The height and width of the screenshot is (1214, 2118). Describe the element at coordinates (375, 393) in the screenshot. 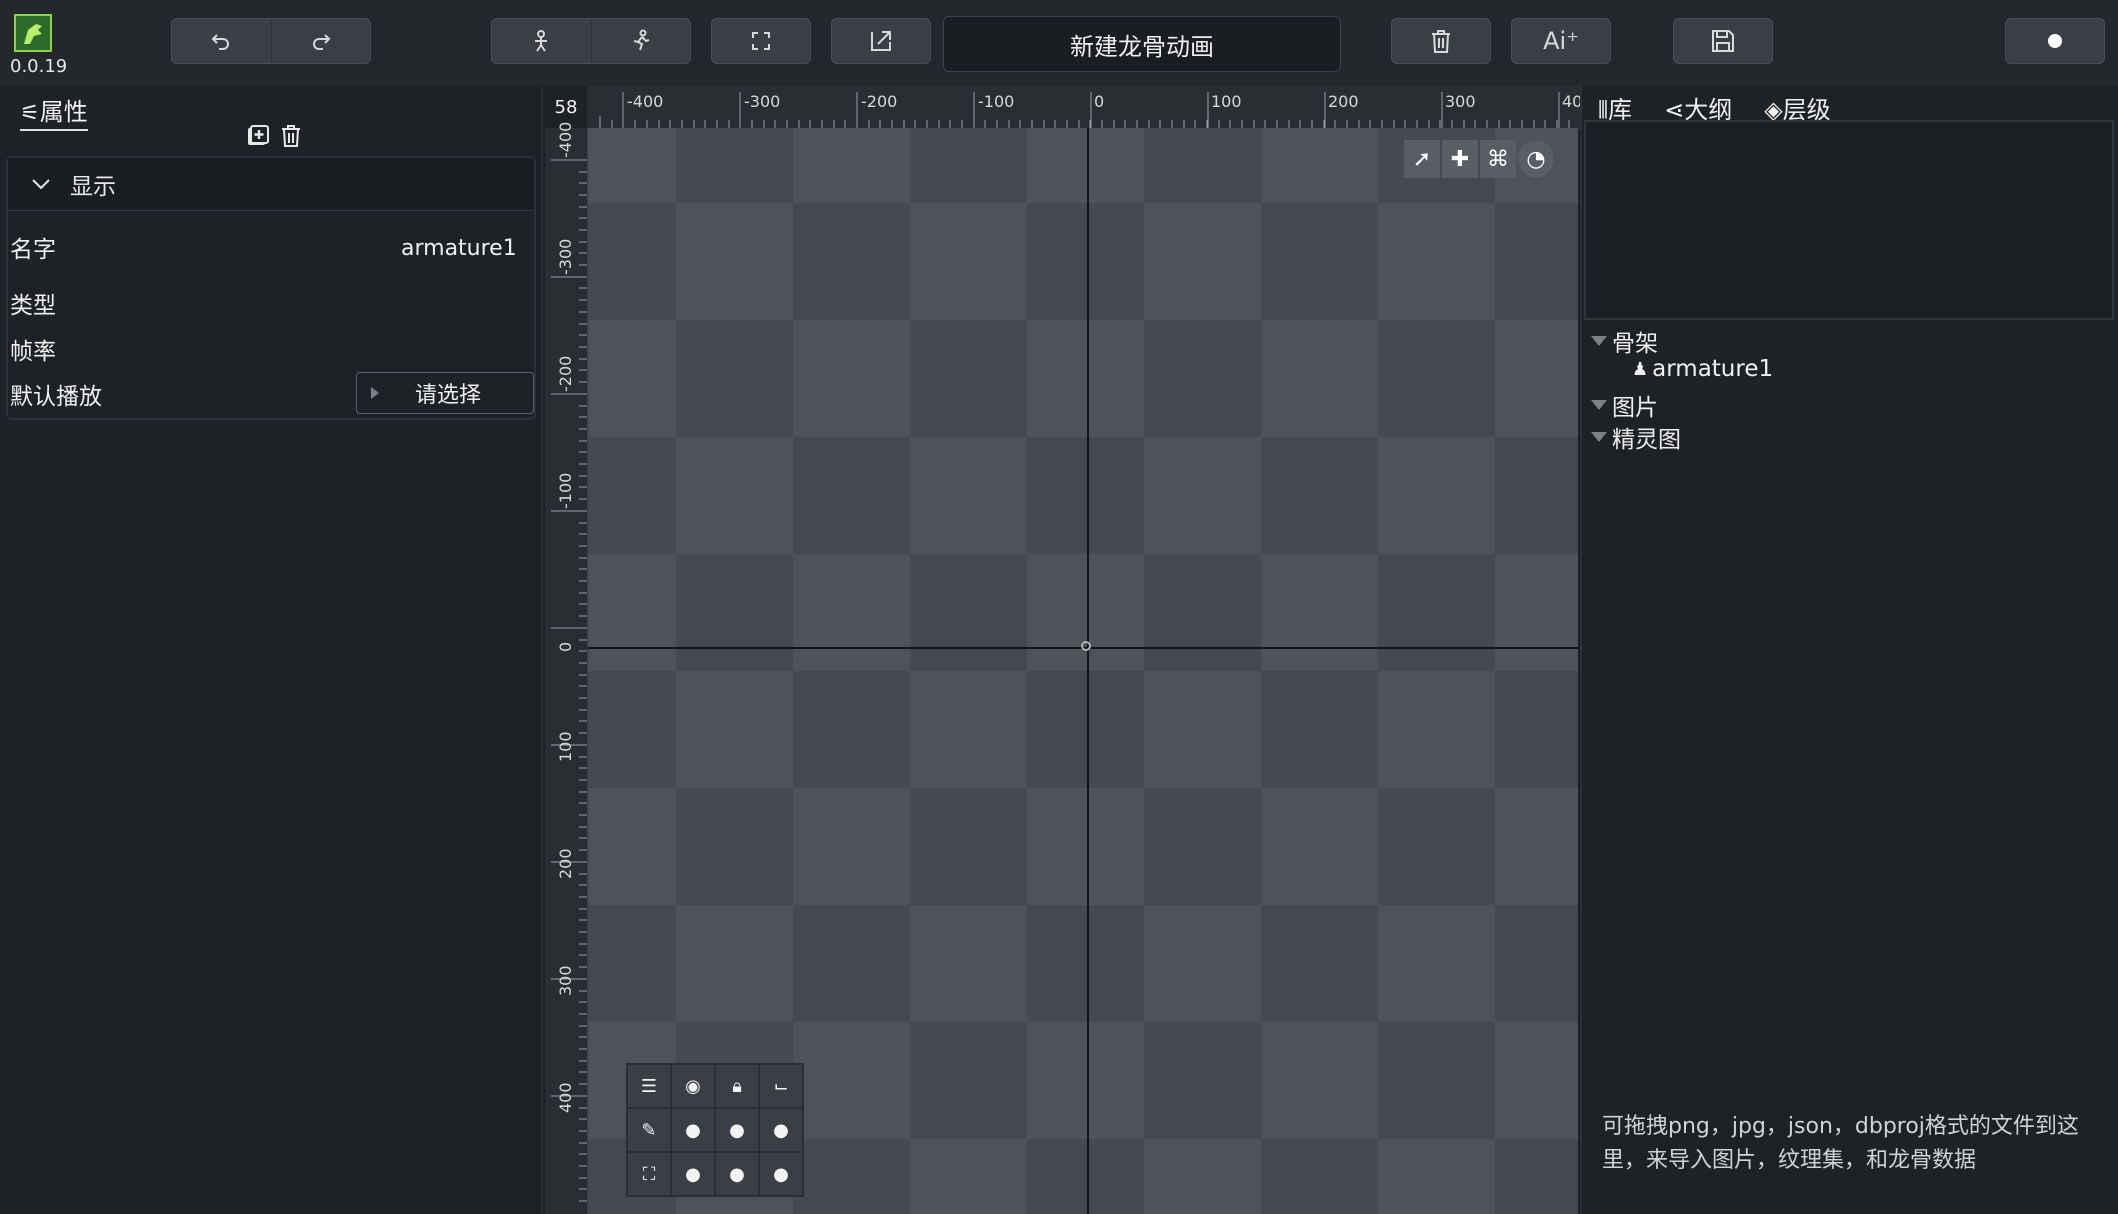

I see `caret-right-icon` at that location.